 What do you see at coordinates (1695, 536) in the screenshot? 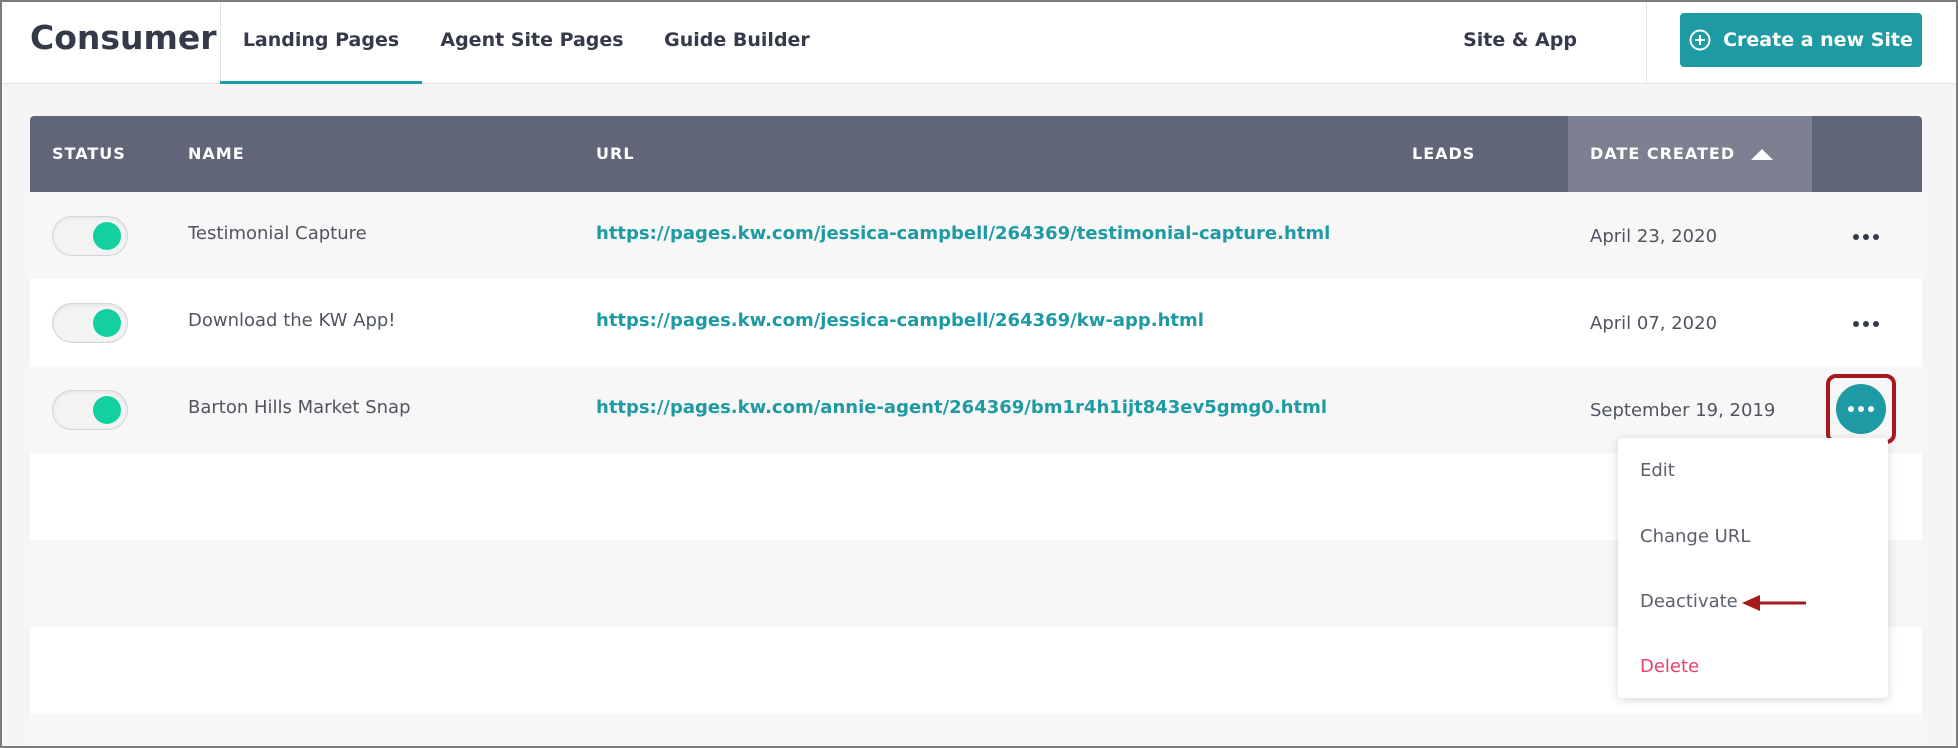
I see `menu-item-change-url: Change URL` at bounding box center [1695, 536].